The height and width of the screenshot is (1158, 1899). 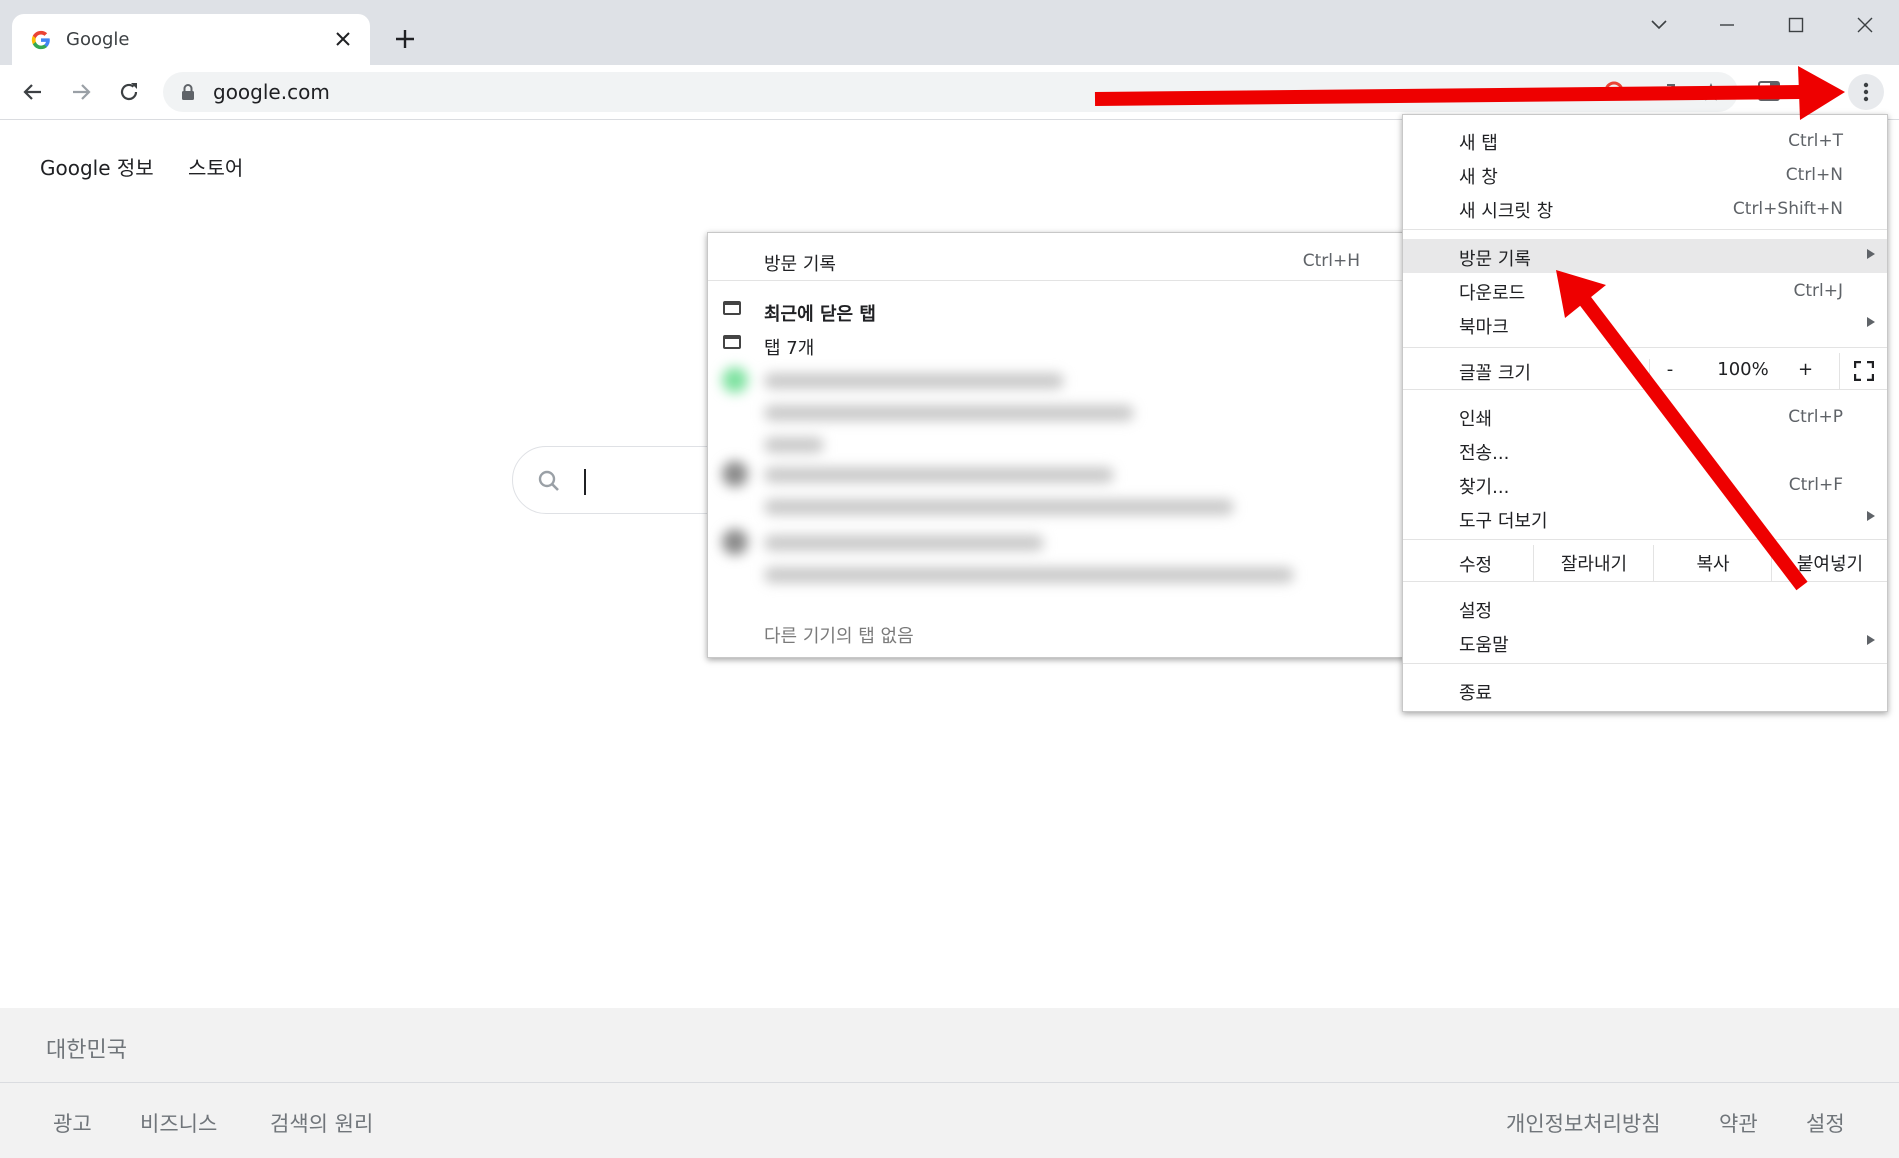 What do you see at coordinates (1865, 25) in the screenshot?
I see `close-window-button` at bounding box center [1865, 25].